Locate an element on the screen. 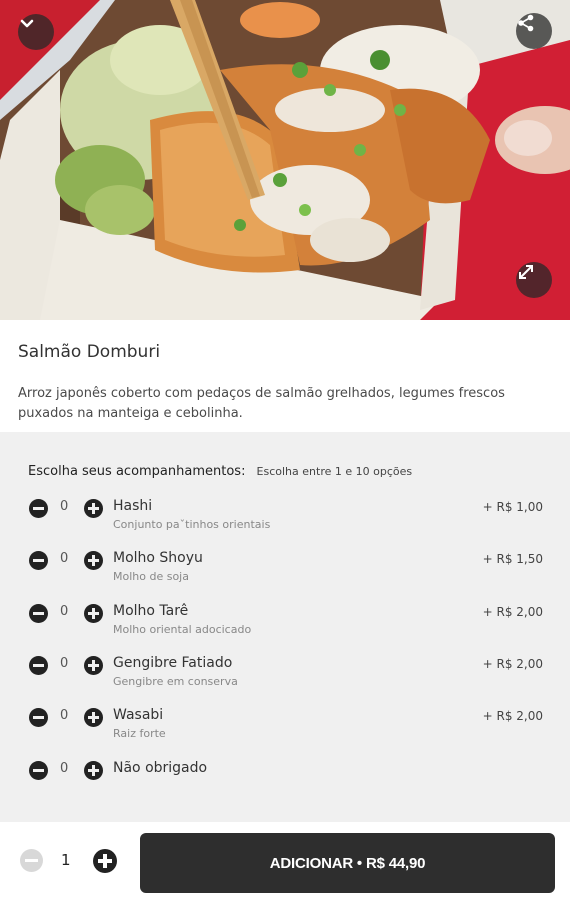  option-name: Gengibre Fatiado is located at coordinates (173, 663).